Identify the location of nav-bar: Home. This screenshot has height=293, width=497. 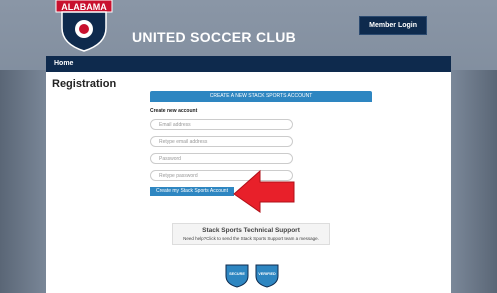
(248, 64).